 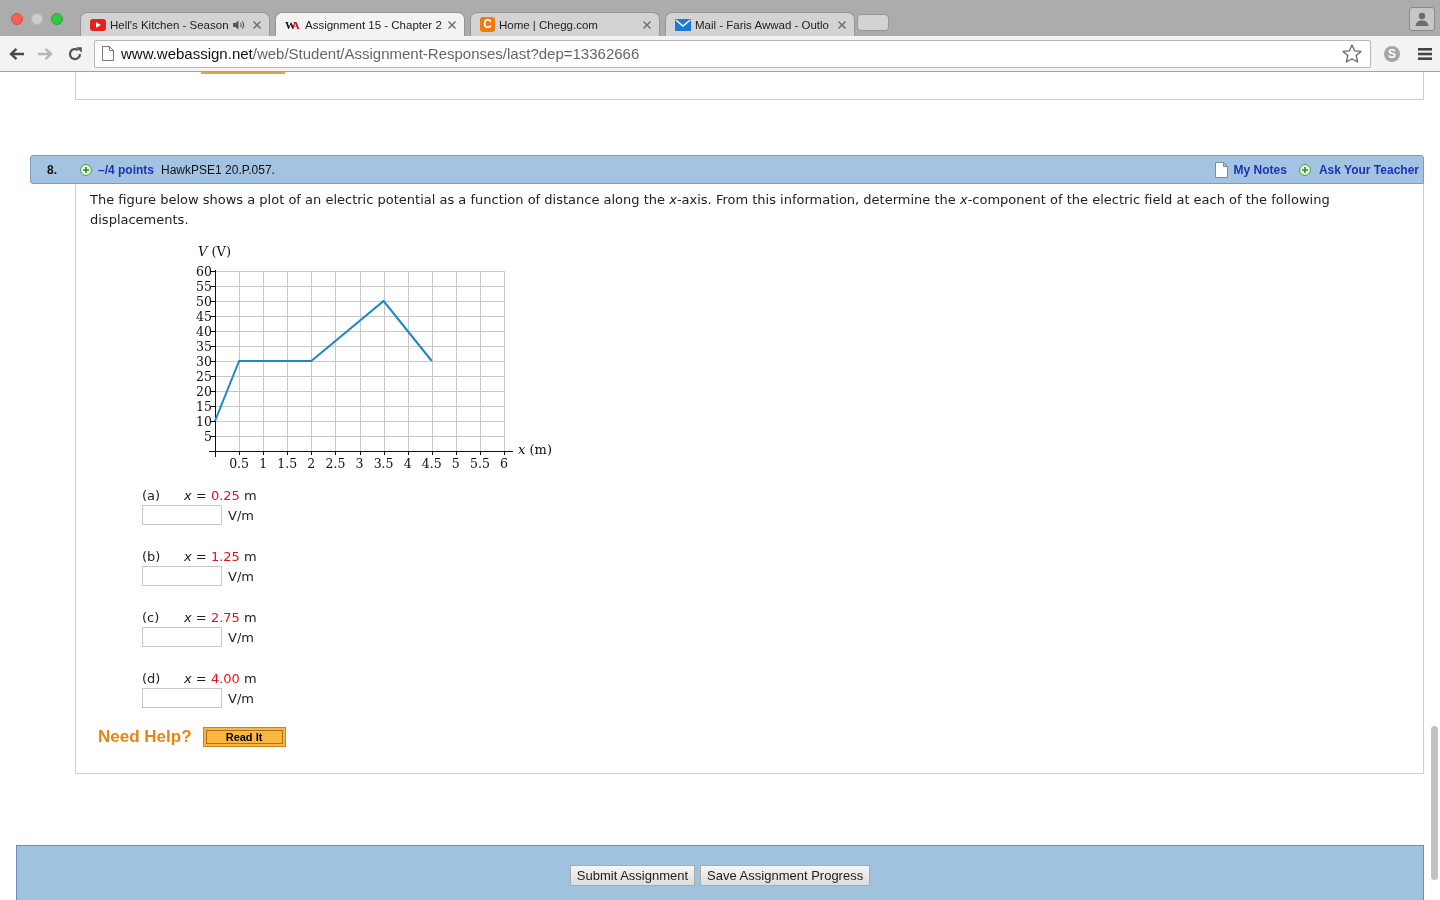 I want to click on equation-text: x = 2.75 m, so click(x=220, y=617).